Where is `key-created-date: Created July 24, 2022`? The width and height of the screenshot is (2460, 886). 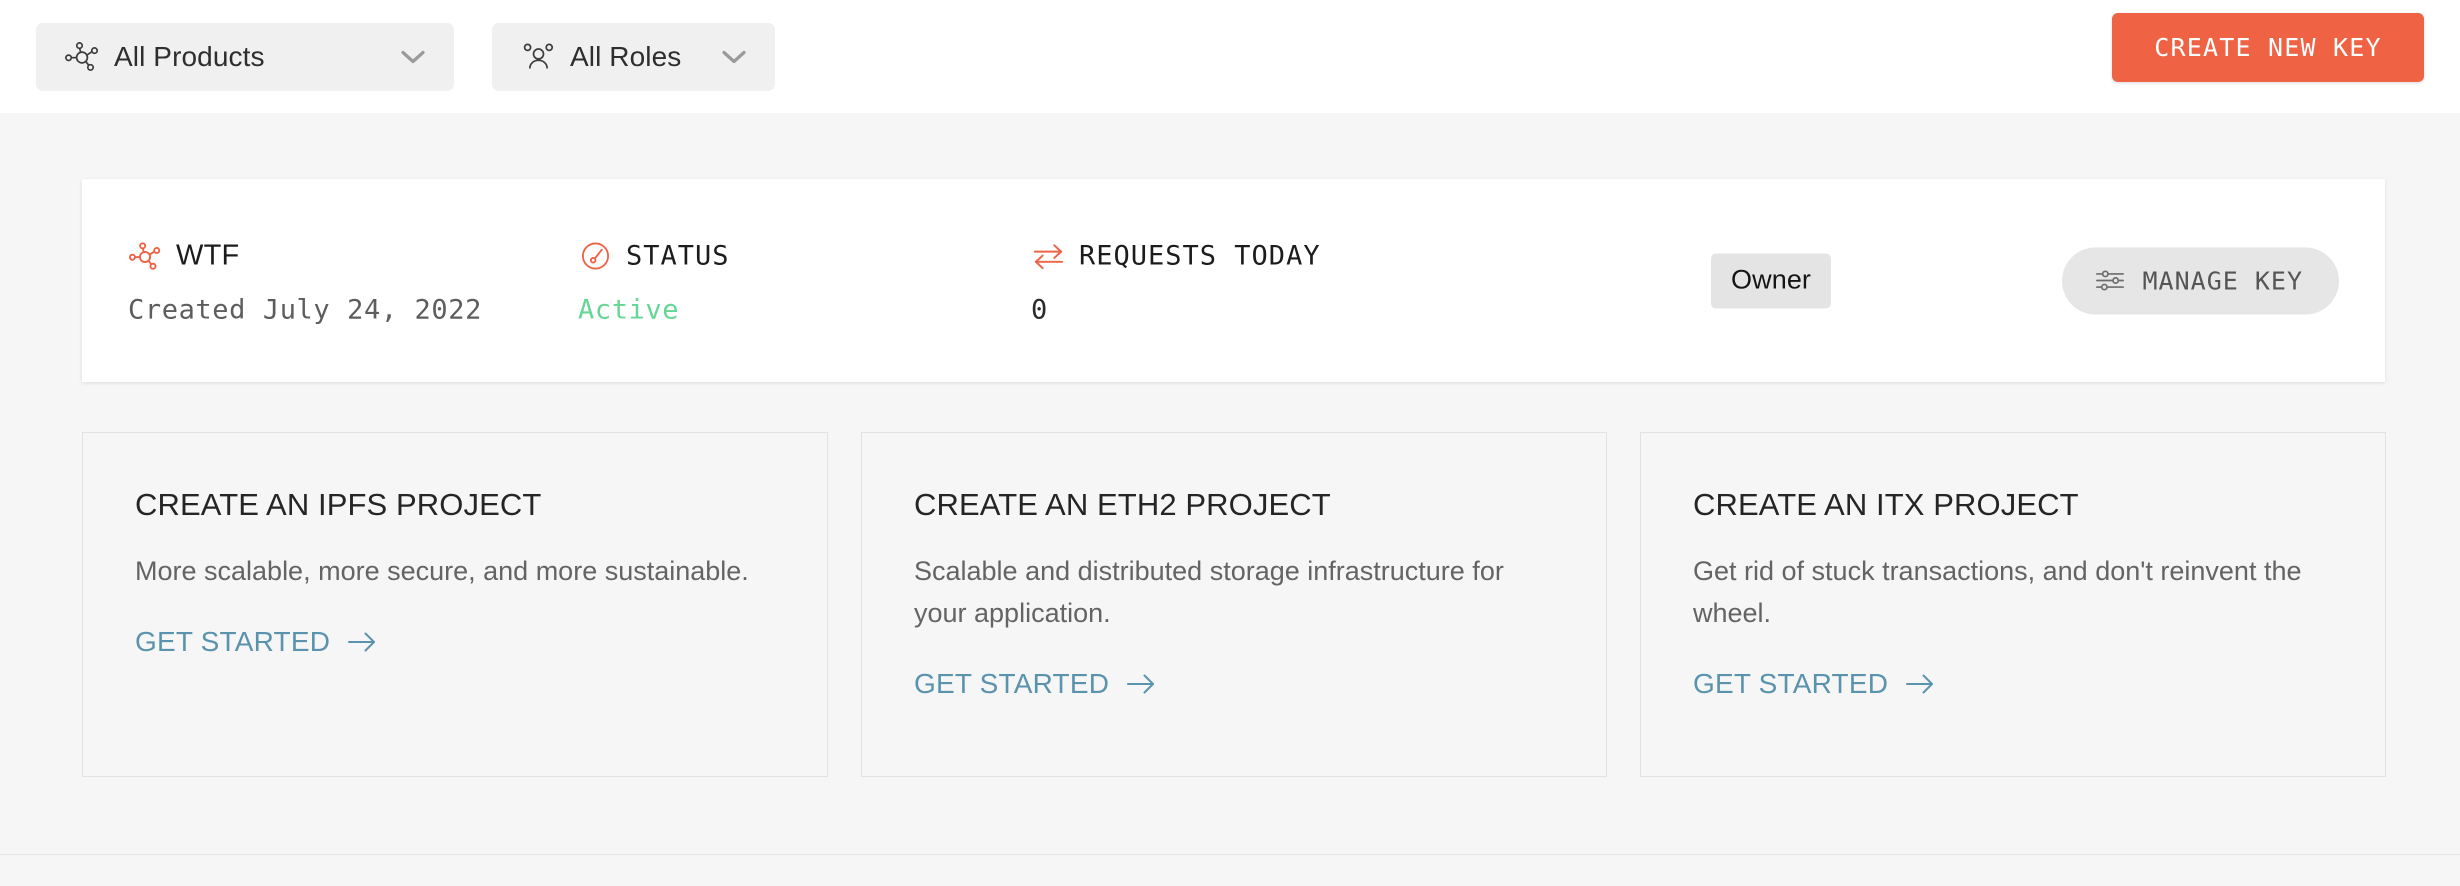
key-created-date: Created July 24, 2022 is located at coordinates (305, 309).